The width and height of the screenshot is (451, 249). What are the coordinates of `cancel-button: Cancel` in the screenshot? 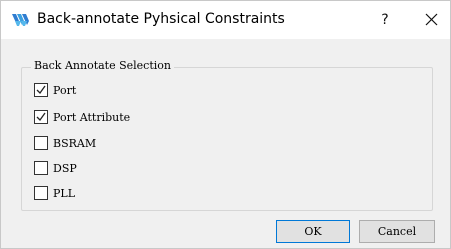 It's located at (397, 231).